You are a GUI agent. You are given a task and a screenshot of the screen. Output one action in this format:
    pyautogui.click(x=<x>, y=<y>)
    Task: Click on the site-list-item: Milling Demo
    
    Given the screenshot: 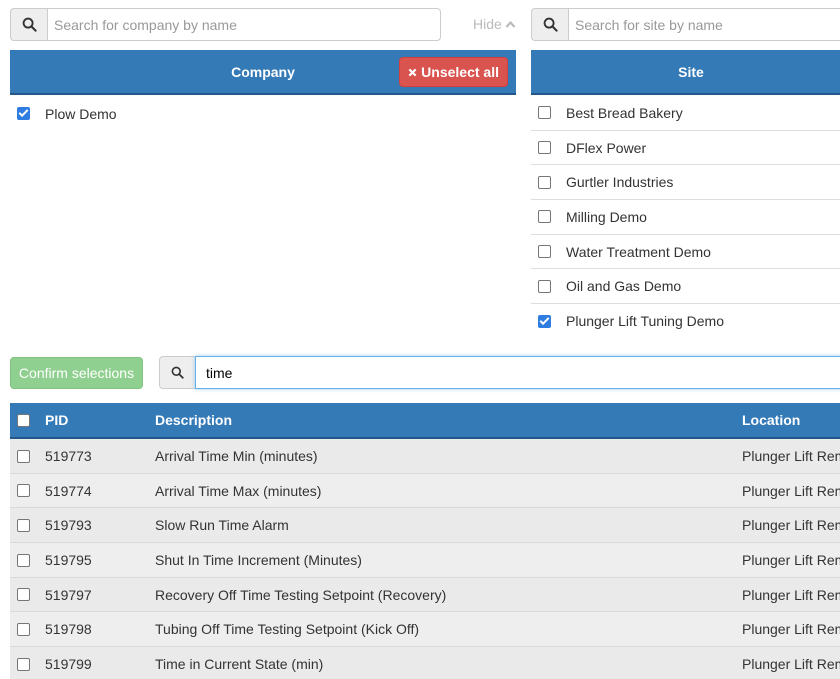 What is the action you would take?
    pyautogui.click(x=685, y=217)
    